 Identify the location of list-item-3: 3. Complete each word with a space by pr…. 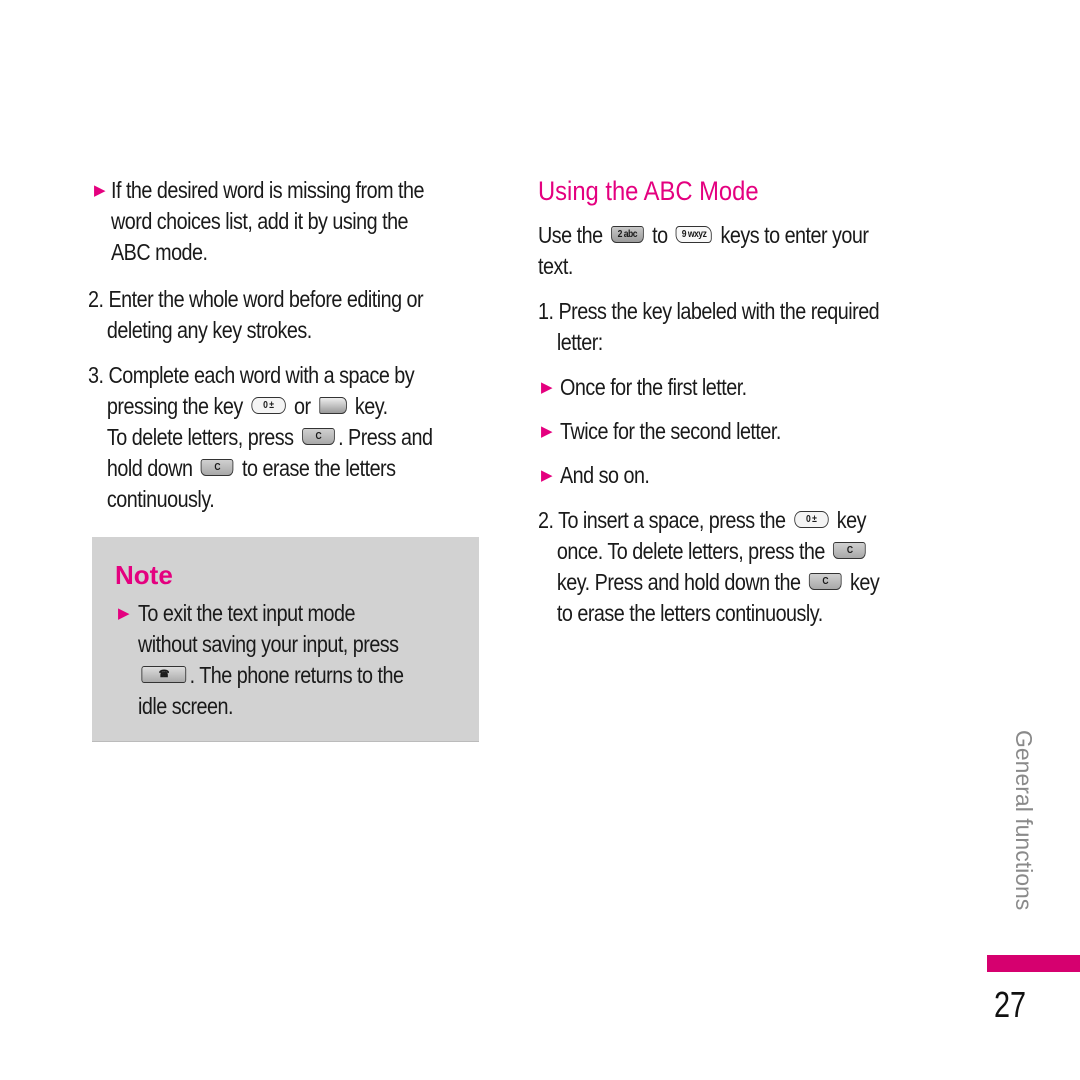
(260, 437).